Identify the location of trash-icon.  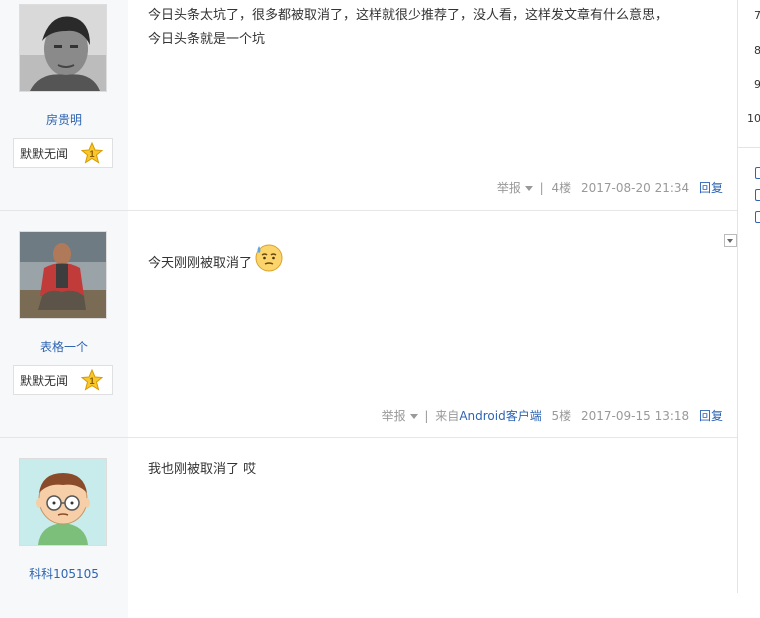
(757, 217).